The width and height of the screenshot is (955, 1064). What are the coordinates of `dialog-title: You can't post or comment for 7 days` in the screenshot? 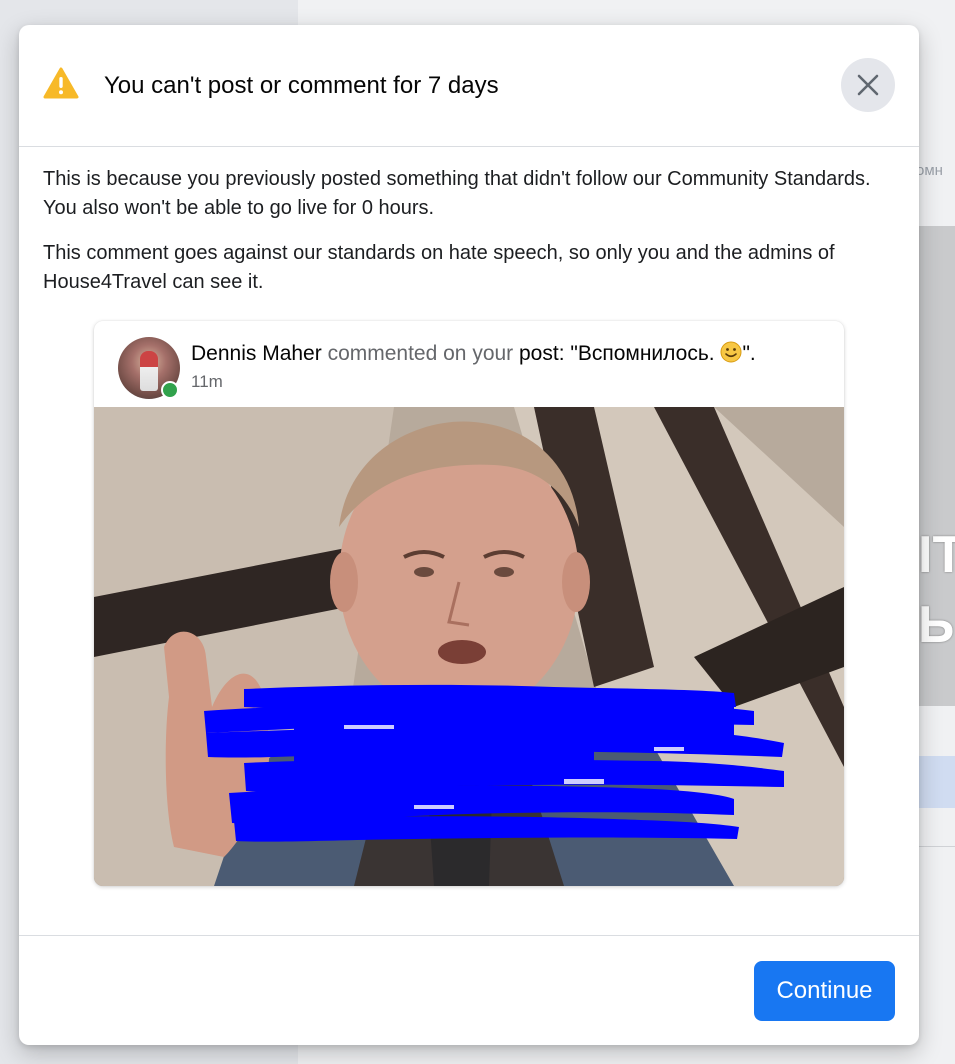 It's located at (301, 85).